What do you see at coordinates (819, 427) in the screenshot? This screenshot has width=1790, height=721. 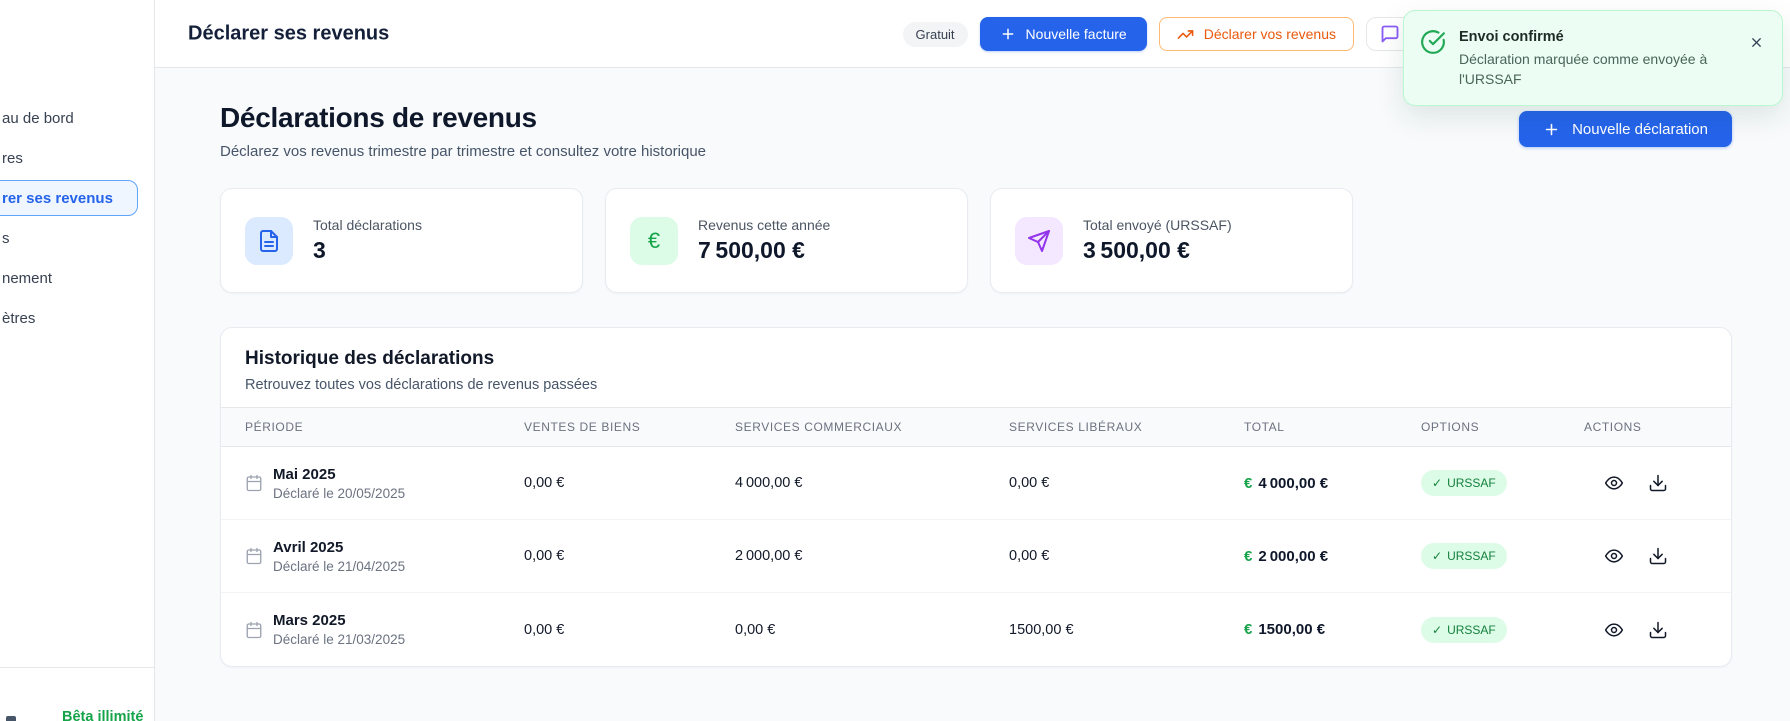 I see `column-commerciaux: SERVICES COMMERCIAUX` at bounding box center [819, 427].